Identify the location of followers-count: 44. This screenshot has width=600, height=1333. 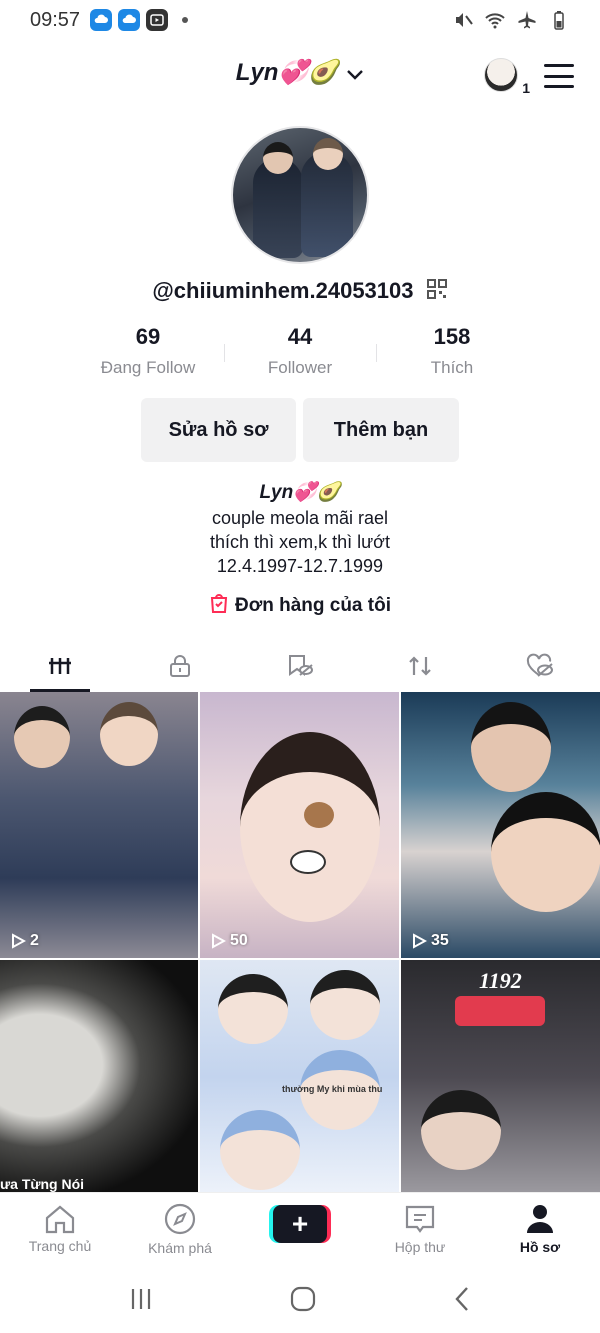
(300, 336).